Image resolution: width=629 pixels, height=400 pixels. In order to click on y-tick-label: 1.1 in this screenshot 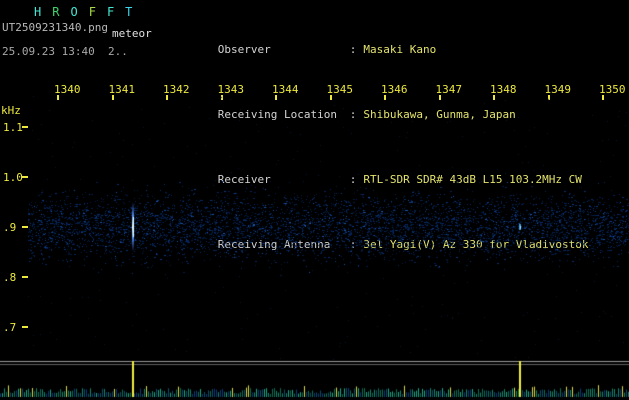, I will do `click(13, 127)`.